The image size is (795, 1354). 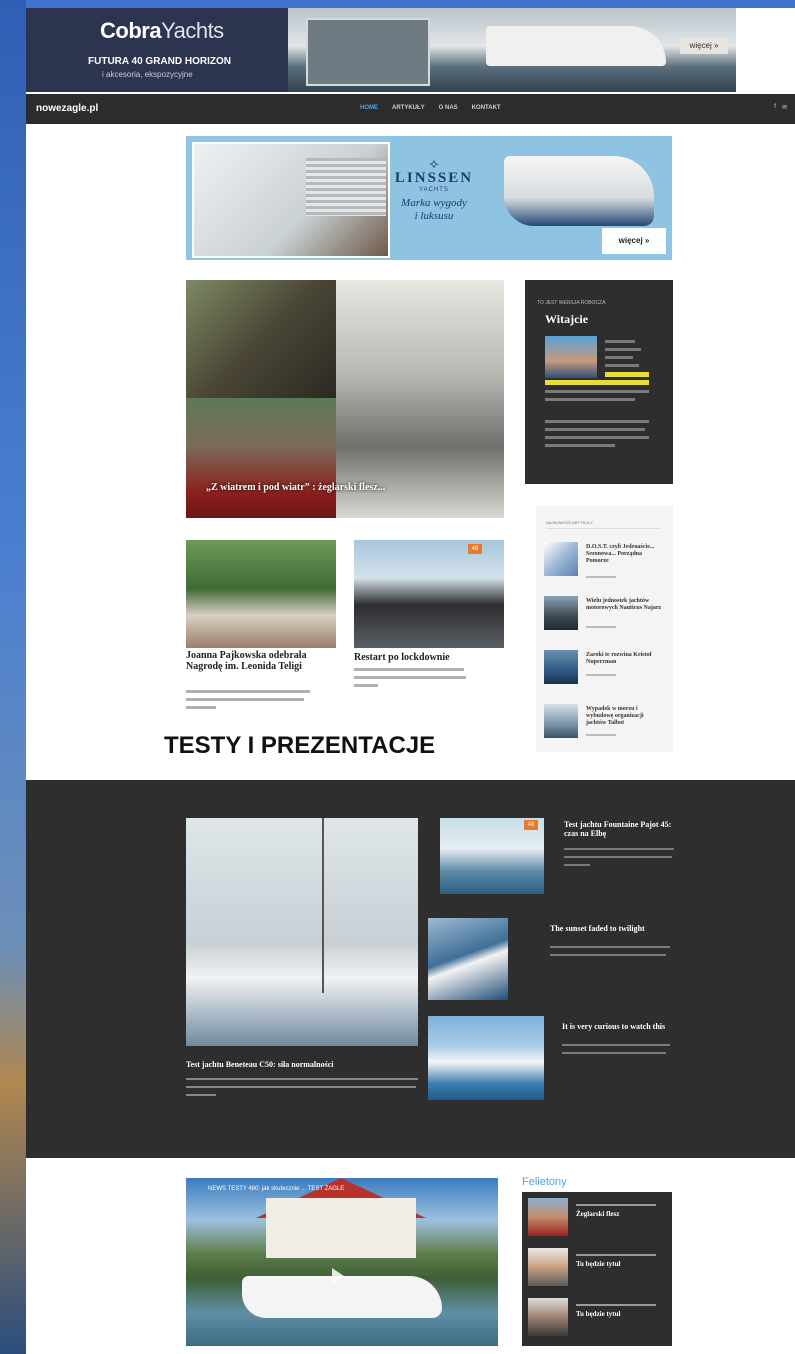 I want to click on welcome-widget: To jest wersja robocza Witajcie, so click(x=599, y=382).